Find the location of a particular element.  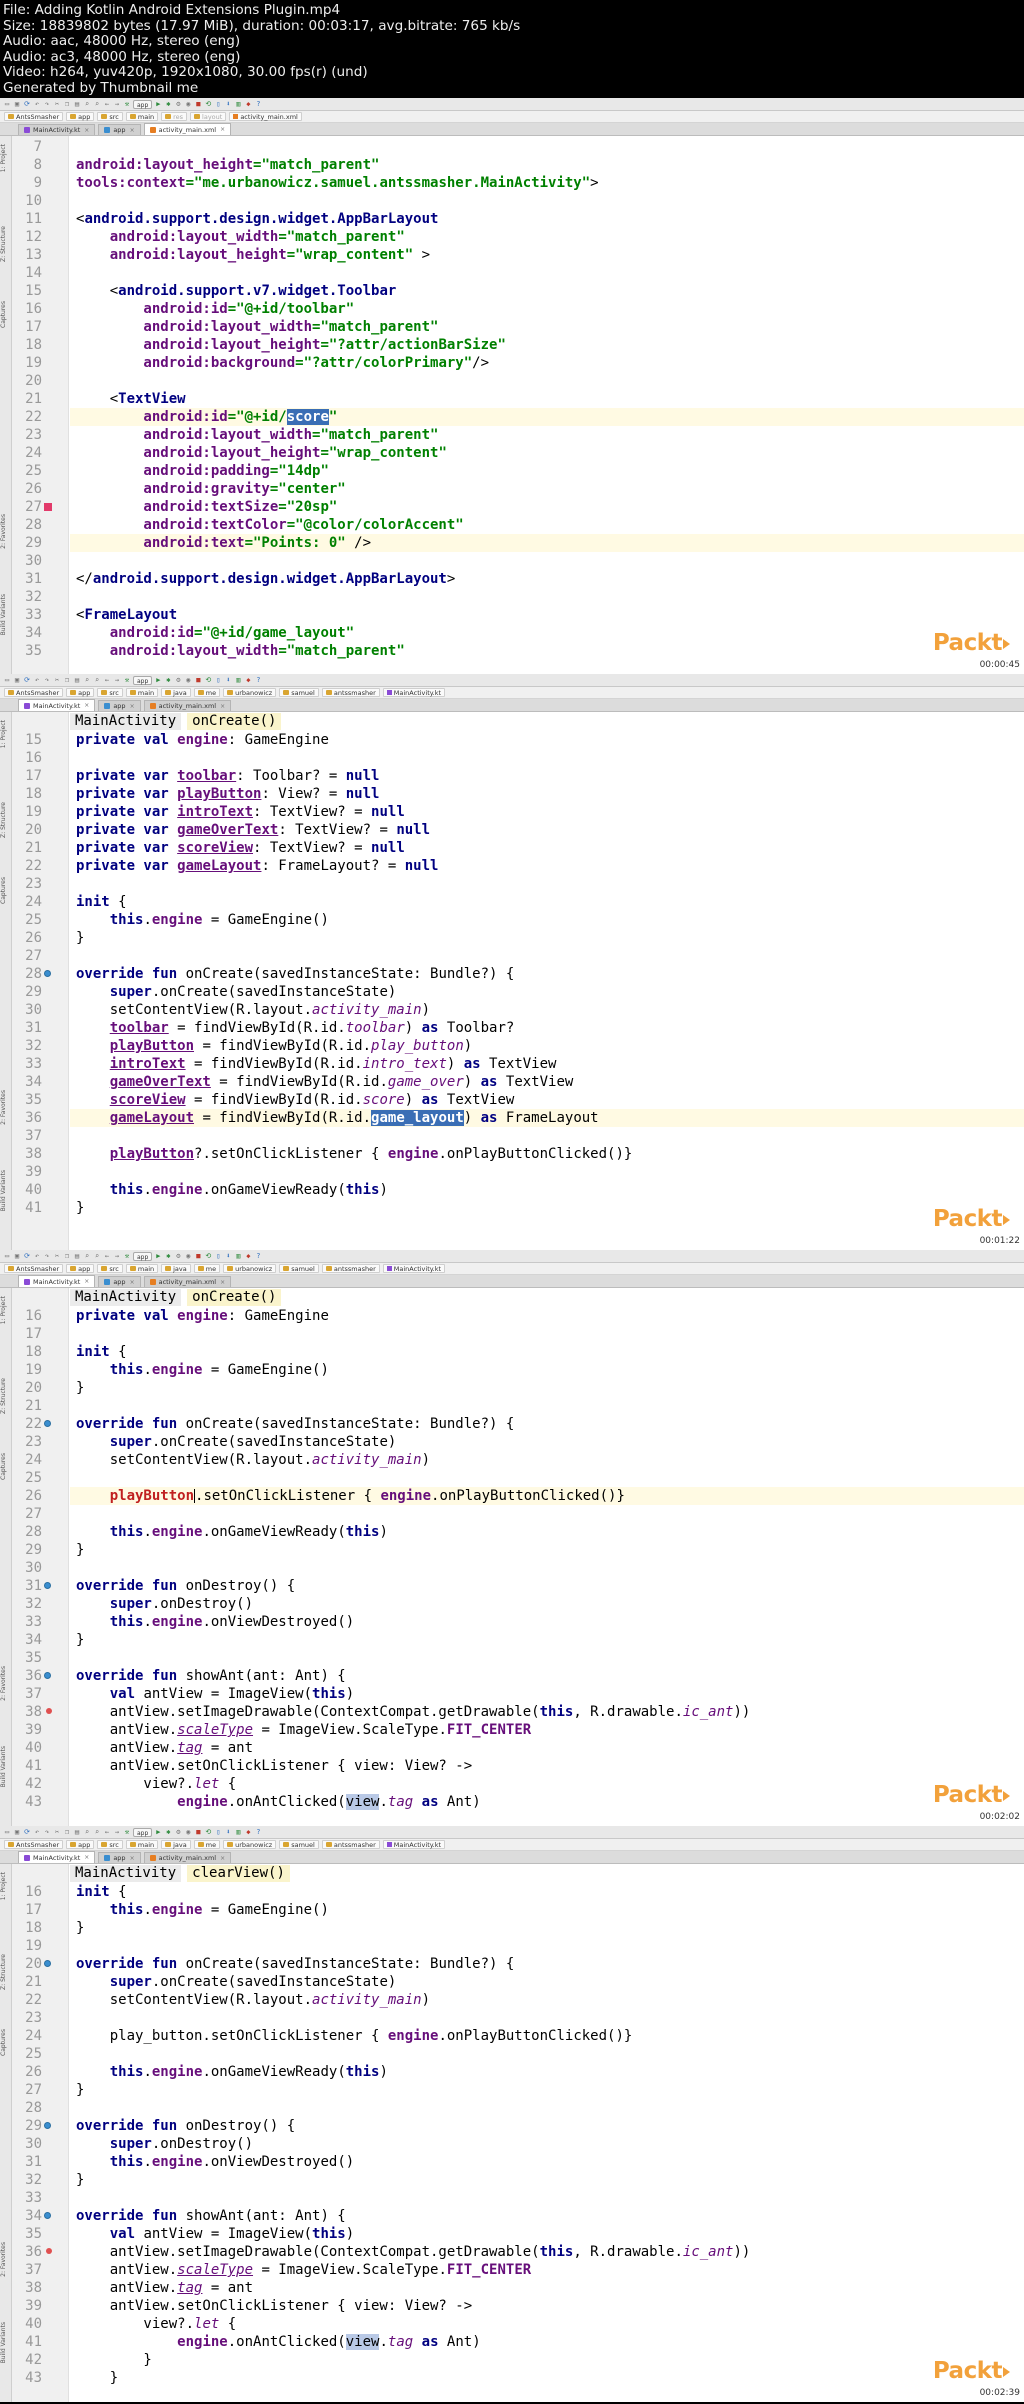

code-token: private val is located at coordinates (127, 1316).